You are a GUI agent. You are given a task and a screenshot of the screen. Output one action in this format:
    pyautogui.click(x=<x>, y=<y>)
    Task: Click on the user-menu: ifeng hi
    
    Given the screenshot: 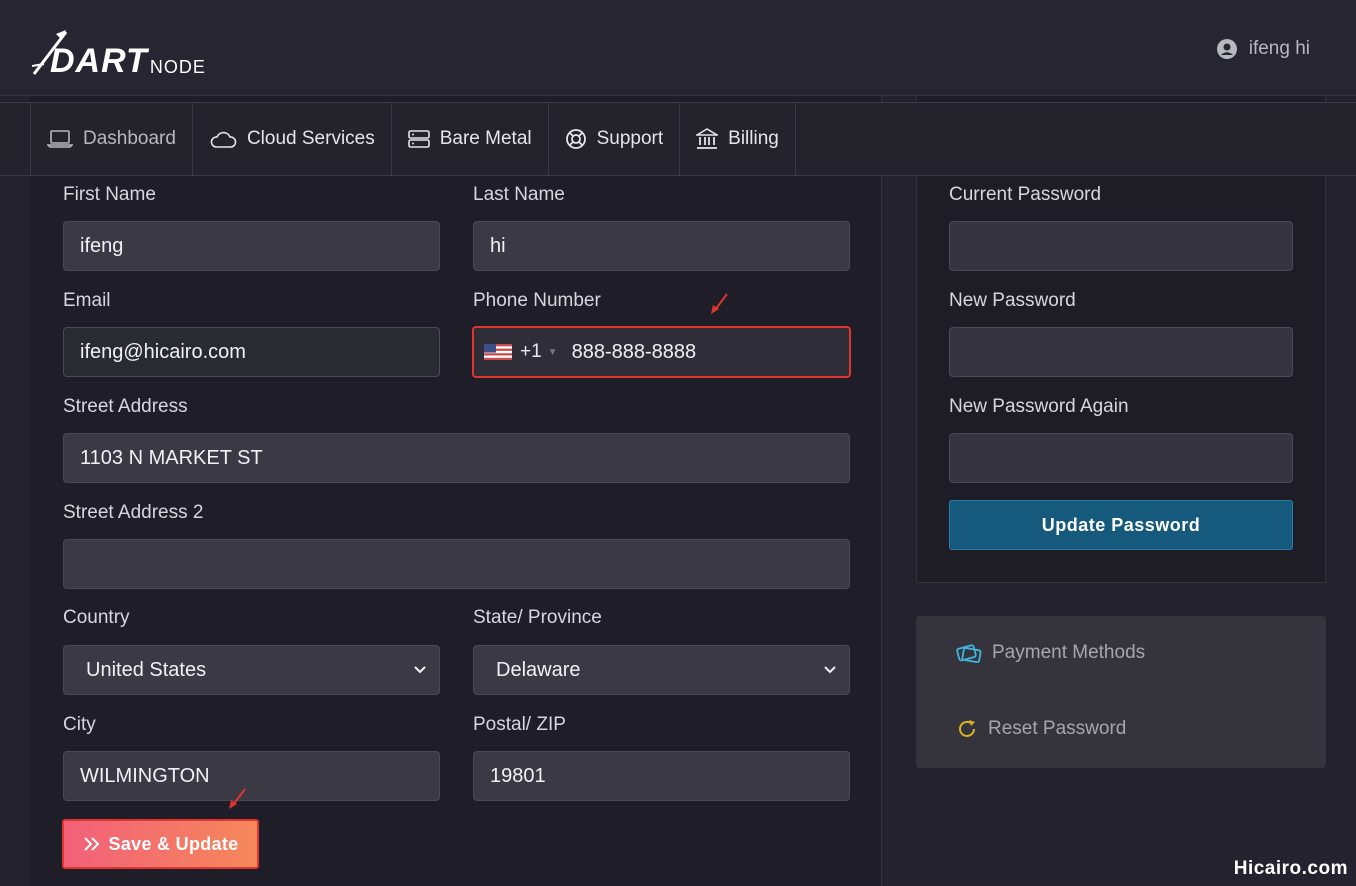 What is the action you would take?
    pyautogui.click(x=1263, y=49)
    